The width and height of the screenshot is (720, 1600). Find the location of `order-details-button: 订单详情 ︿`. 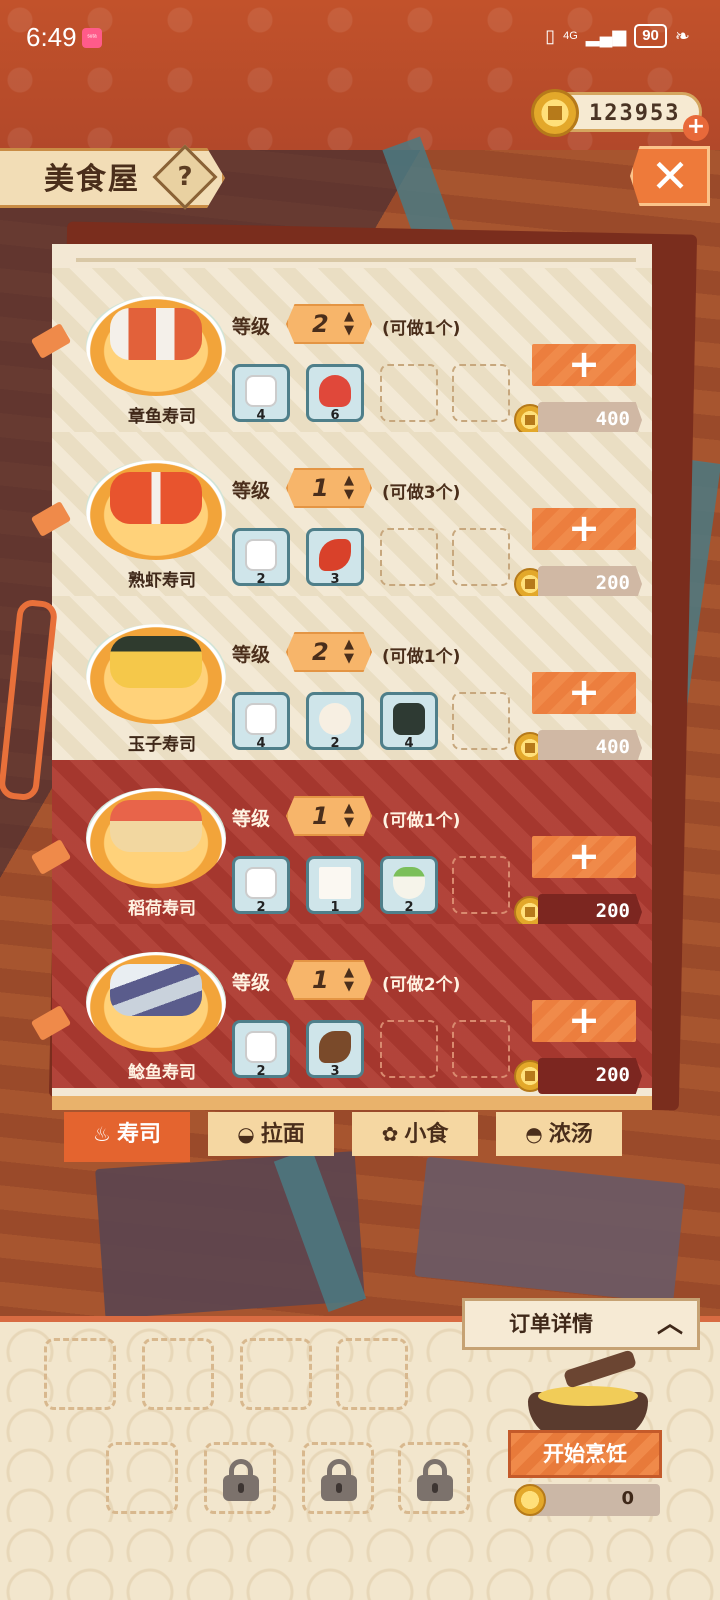

order-details-button: 订单详情 ︿ is located at coordinates (581, 1324).